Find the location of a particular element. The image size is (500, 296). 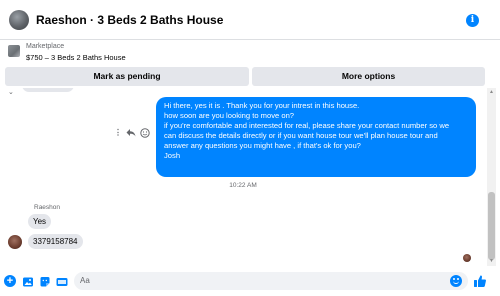

message-input: Aa is located at coordinates (271, 281).